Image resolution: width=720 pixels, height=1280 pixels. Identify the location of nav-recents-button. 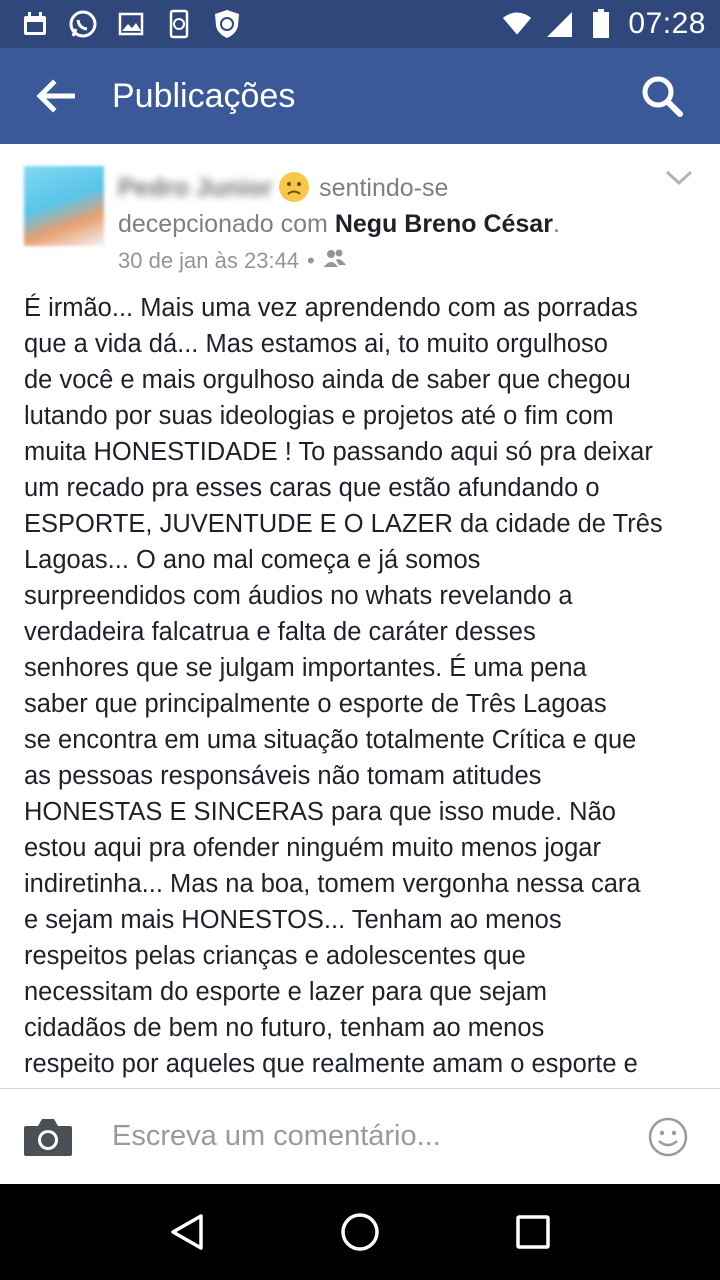
(533, 1232).